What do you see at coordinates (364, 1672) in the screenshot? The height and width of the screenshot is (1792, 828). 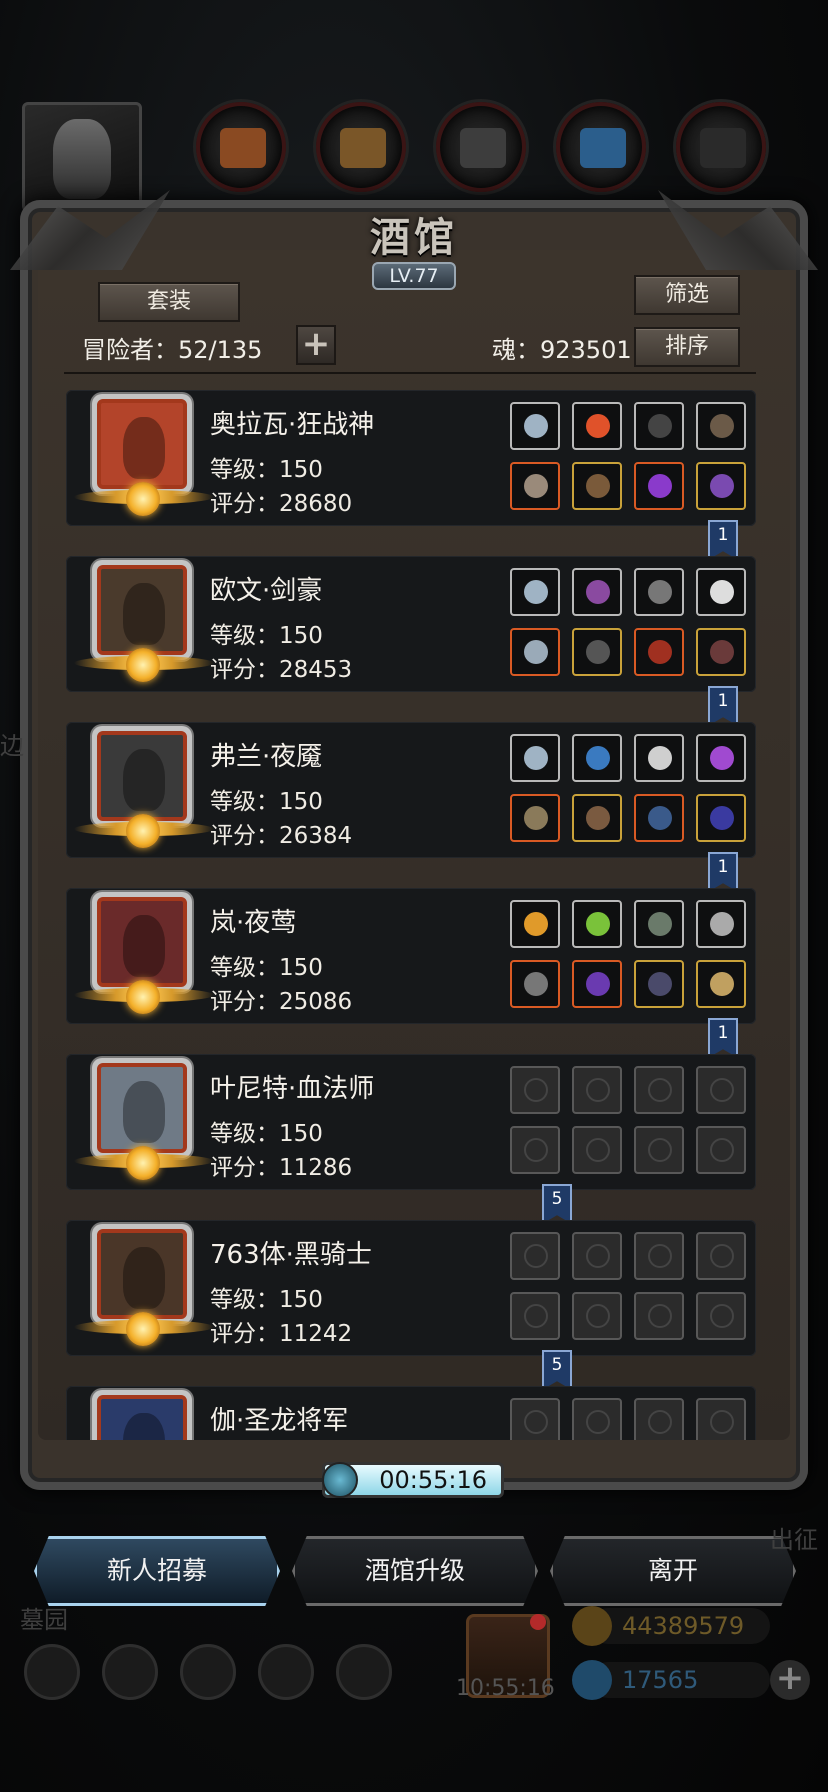 I see `bag-icon` at bounding box center [364, 1672].